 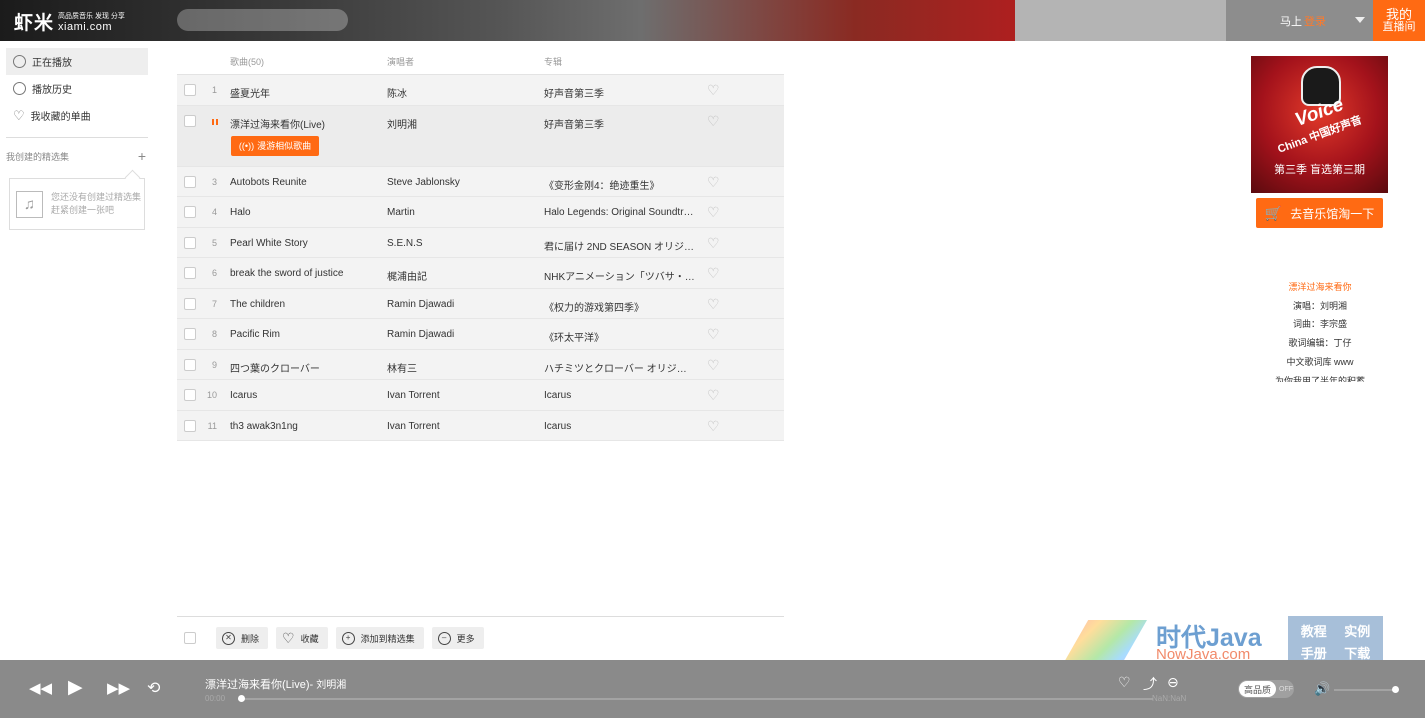 What do you see at coordinates (77, 61) in the screenshot?
I see `sidebar-item-now-playing: 正在播放` at bounding box center [77, 61].